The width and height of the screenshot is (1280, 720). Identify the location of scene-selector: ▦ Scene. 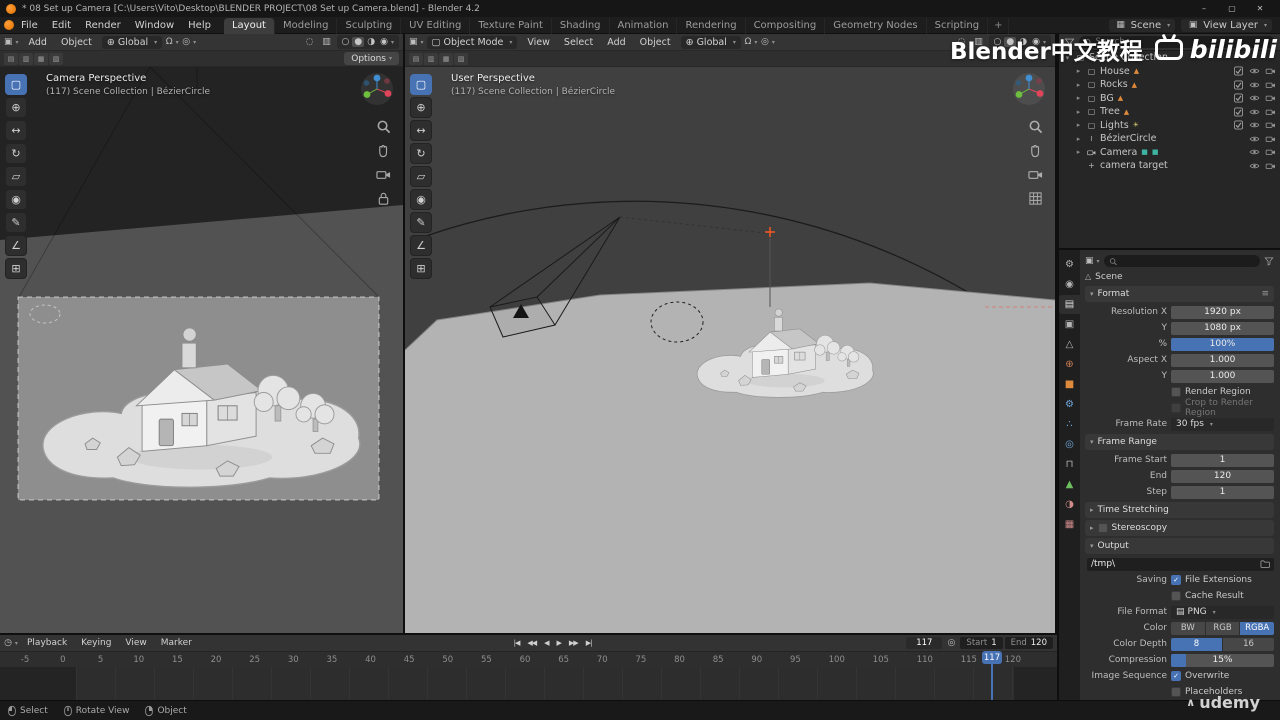
(1142, 25).